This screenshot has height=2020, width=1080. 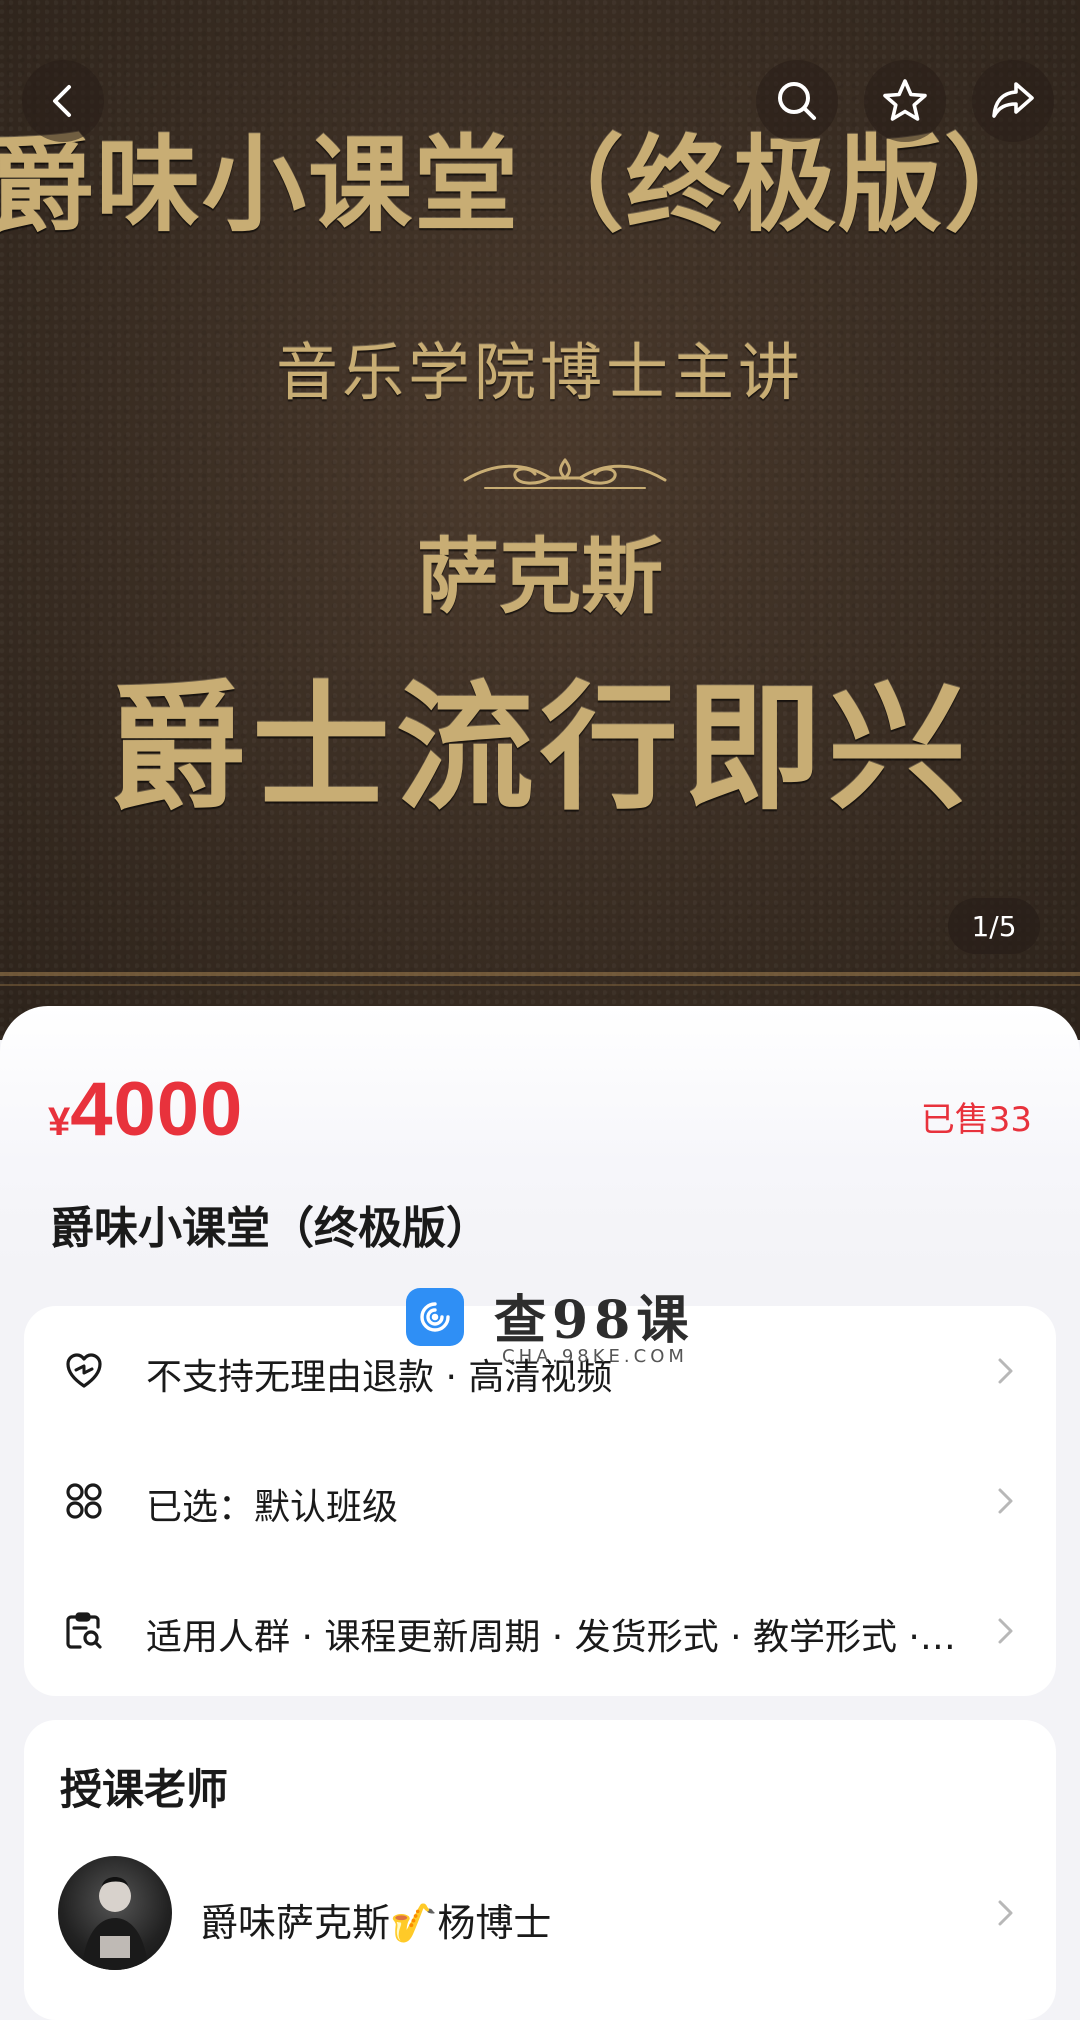 What do you see at coordinates (539, 372) in the screenshot?
I see `hero-subtitle: 音乐学院博士主讲` at bounding box center [539, 372].